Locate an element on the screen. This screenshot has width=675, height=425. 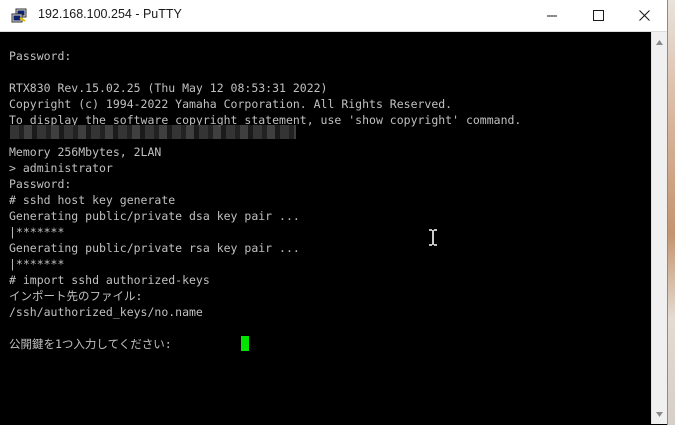
terminal-prompt-line: 公開鍵を1つ入力してください: is located at coordinates (90, 344).